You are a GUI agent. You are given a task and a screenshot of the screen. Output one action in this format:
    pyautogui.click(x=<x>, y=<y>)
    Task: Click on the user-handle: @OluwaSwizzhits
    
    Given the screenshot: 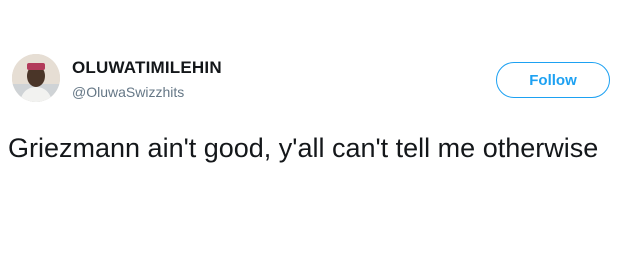 What is the action you would take?
    pyautogui.click(x=128, y=92)
    